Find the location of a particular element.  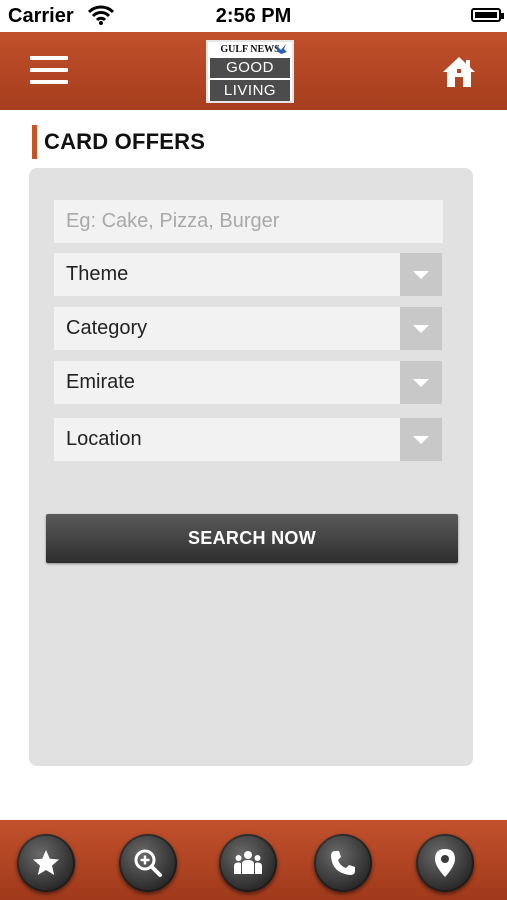

search-input is located at coordinates (248, 221).